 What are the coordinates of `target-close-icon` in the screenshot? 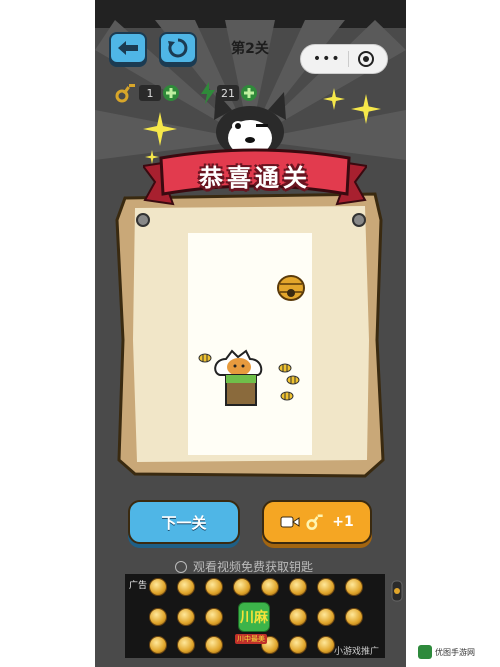 It's located at (366, 59).